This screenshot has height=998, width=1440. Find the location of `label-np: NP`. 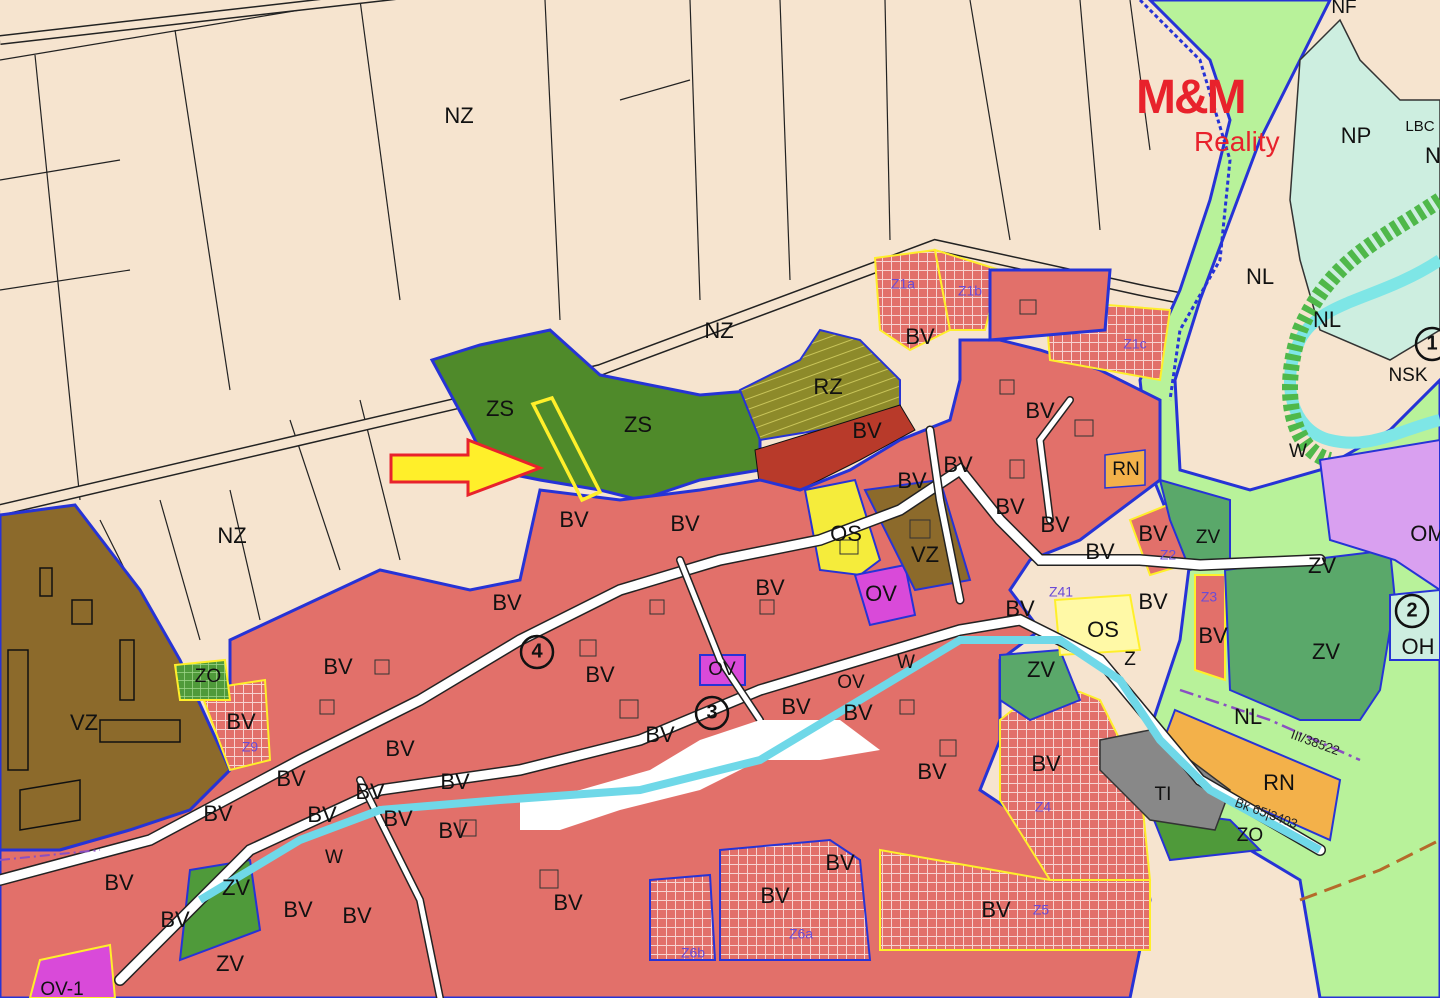

label-np: NP is located at coordinates (1356, 135).